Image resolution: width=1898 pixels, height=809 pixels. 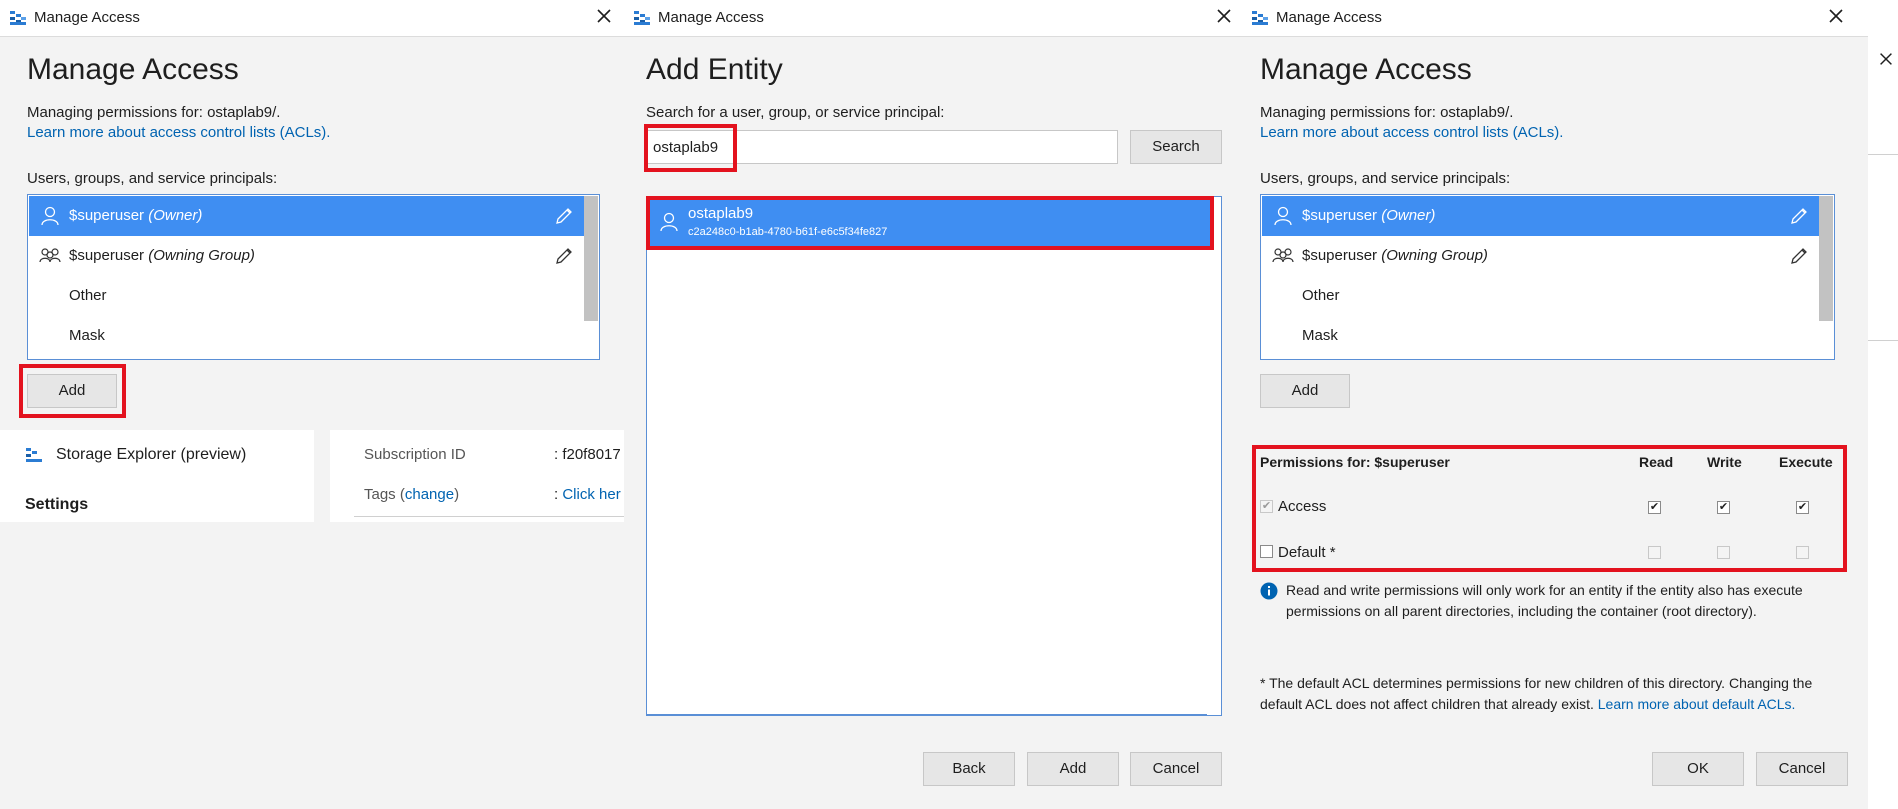 What do you see at coordinates (690, 148) in the screenshot?
I see `highlight-search-input` at bounding box center [690, 148].